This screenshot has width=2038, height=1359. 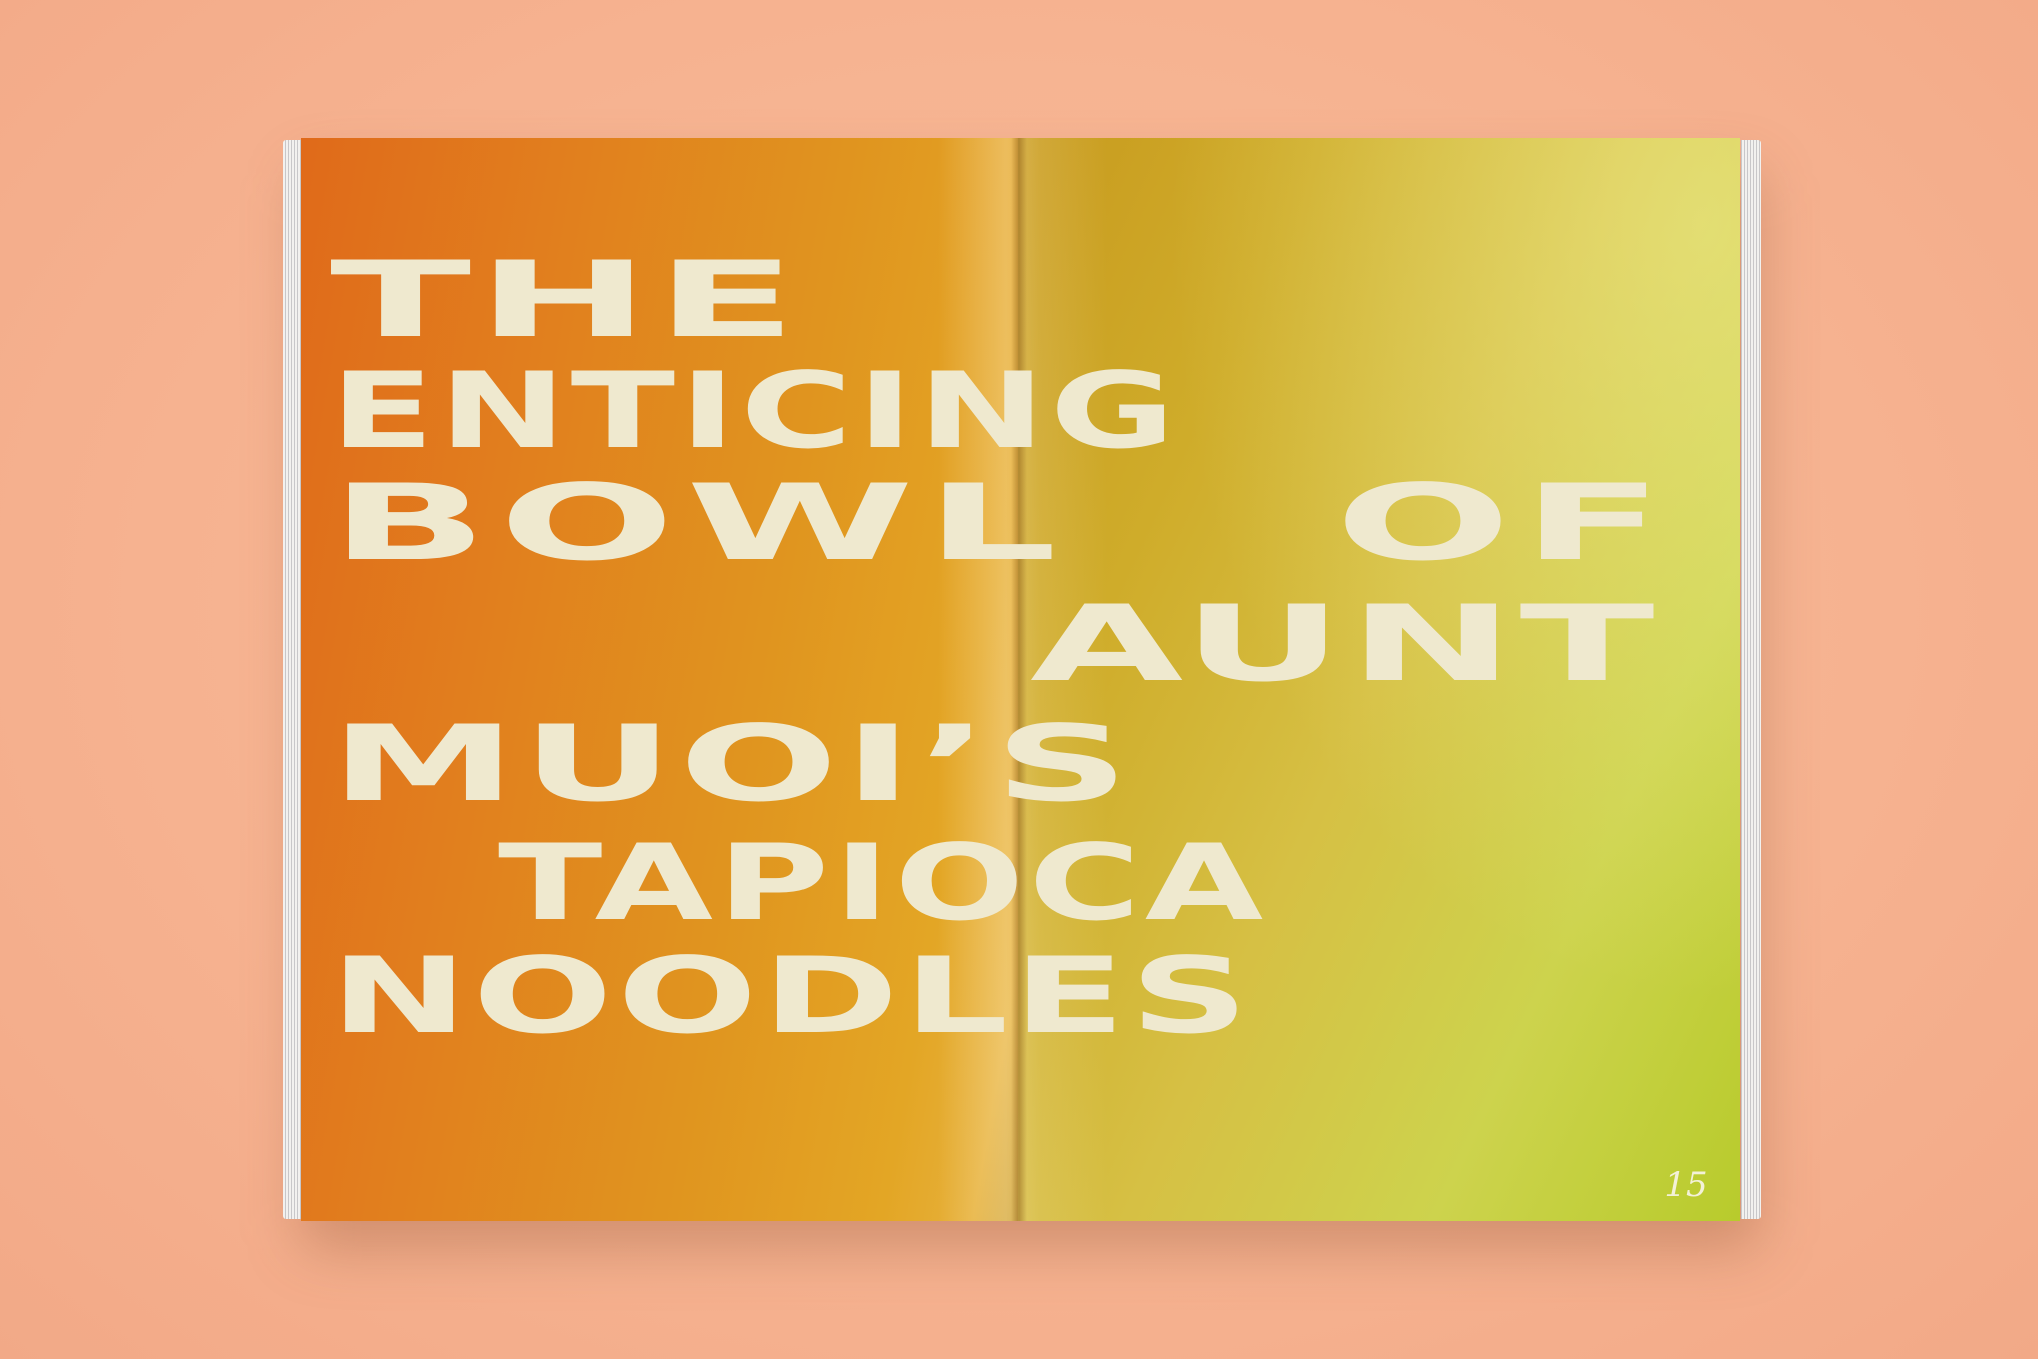 I want to click on page-number: 15, so click(x=1686, y=1185).